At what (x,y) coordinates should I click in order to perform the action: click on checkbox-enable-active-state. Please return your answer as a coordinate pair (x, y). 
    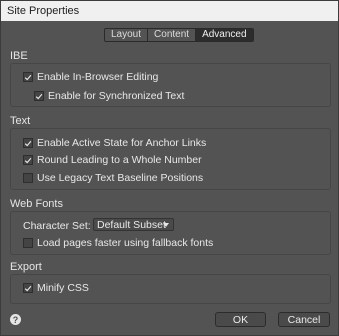
    Looking at the image, I should click on (28, 143).